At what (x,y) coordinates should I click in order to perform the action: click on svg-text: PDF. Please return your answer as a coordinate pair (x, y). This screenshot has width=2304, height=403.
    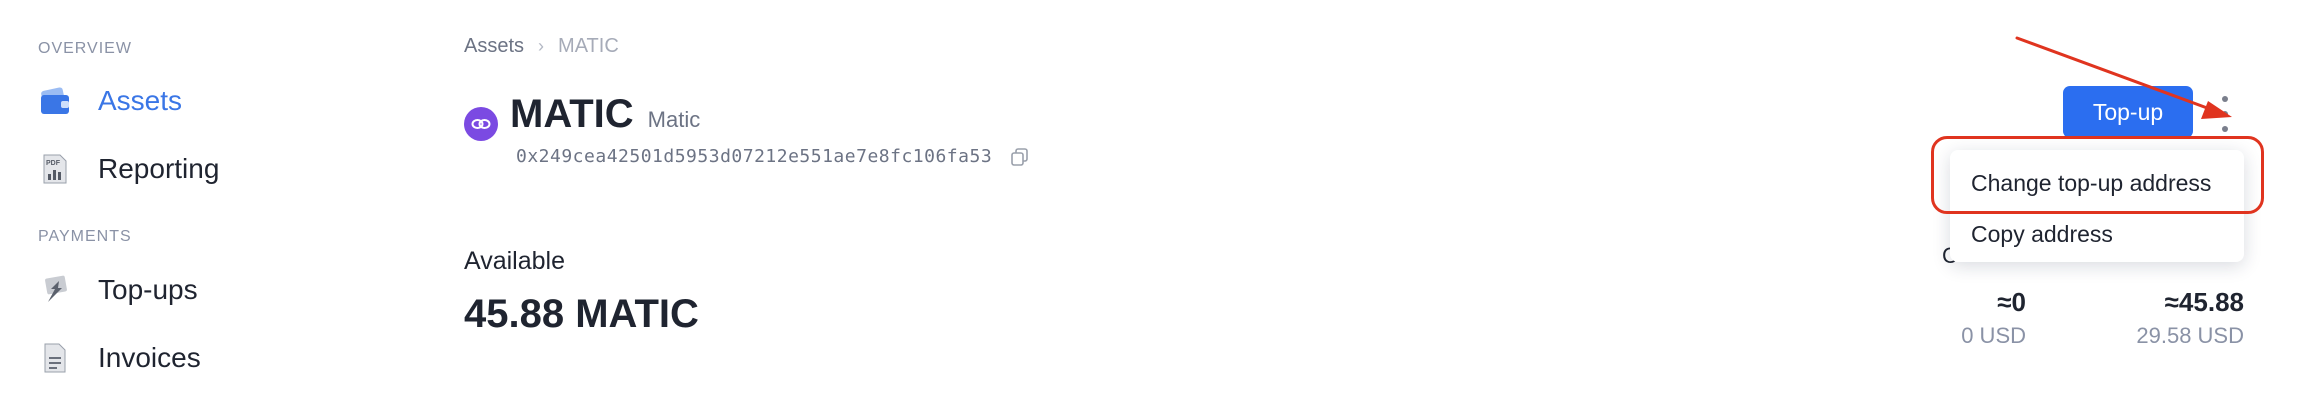
    Looking at the image, I should click on (53, 163).